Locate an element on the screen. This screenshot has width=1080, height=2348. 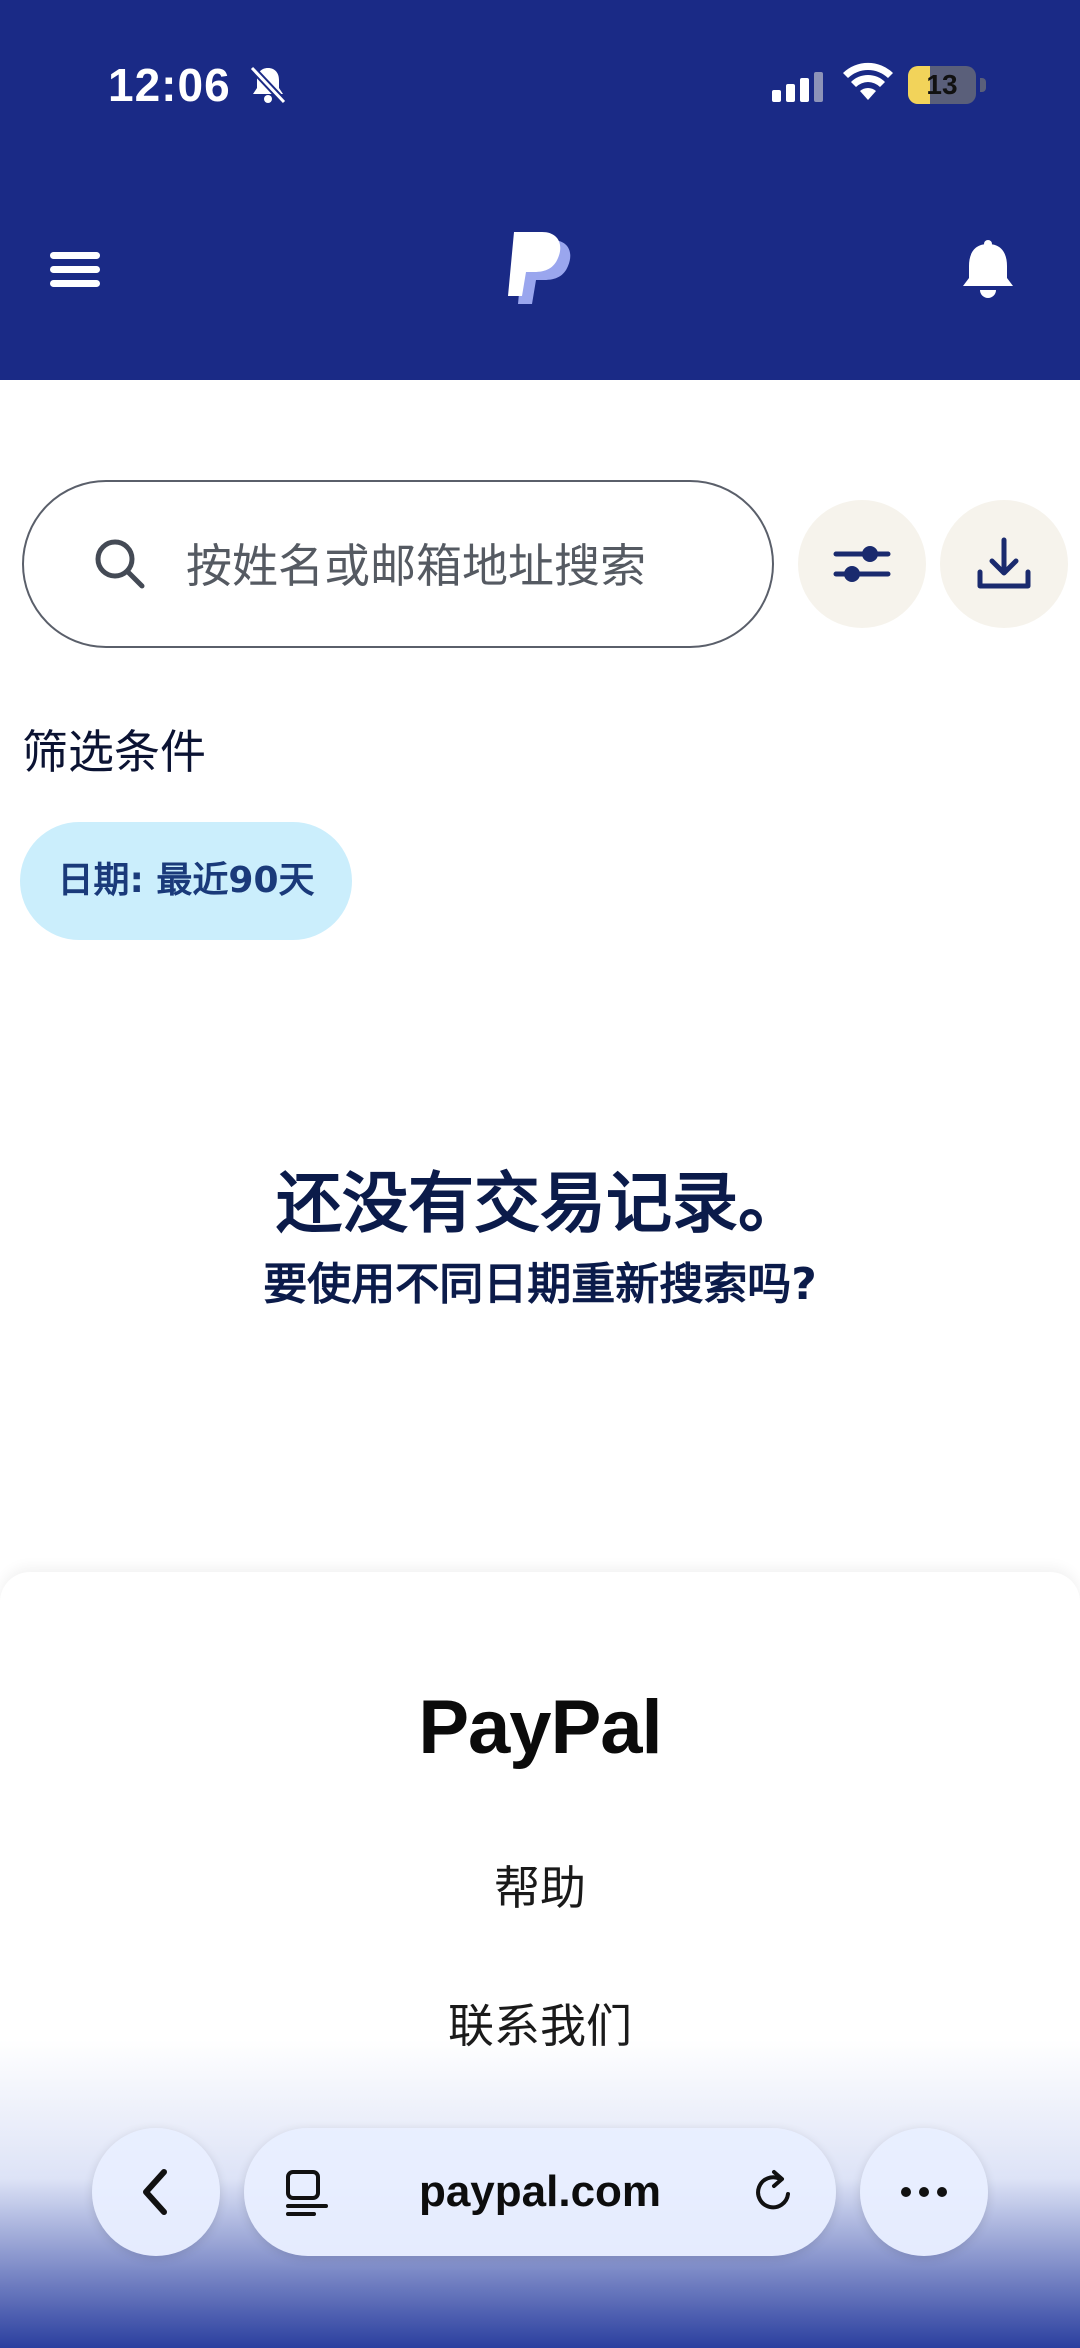
chevron-left-icon is located at coordinates (155, 2192).